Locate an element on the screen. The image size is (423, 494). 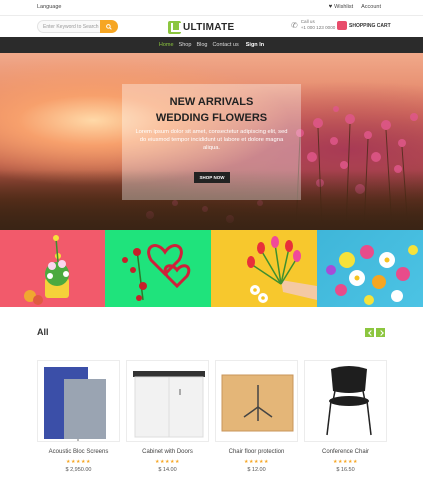
section-title: All is located at coordinates (43, 332).